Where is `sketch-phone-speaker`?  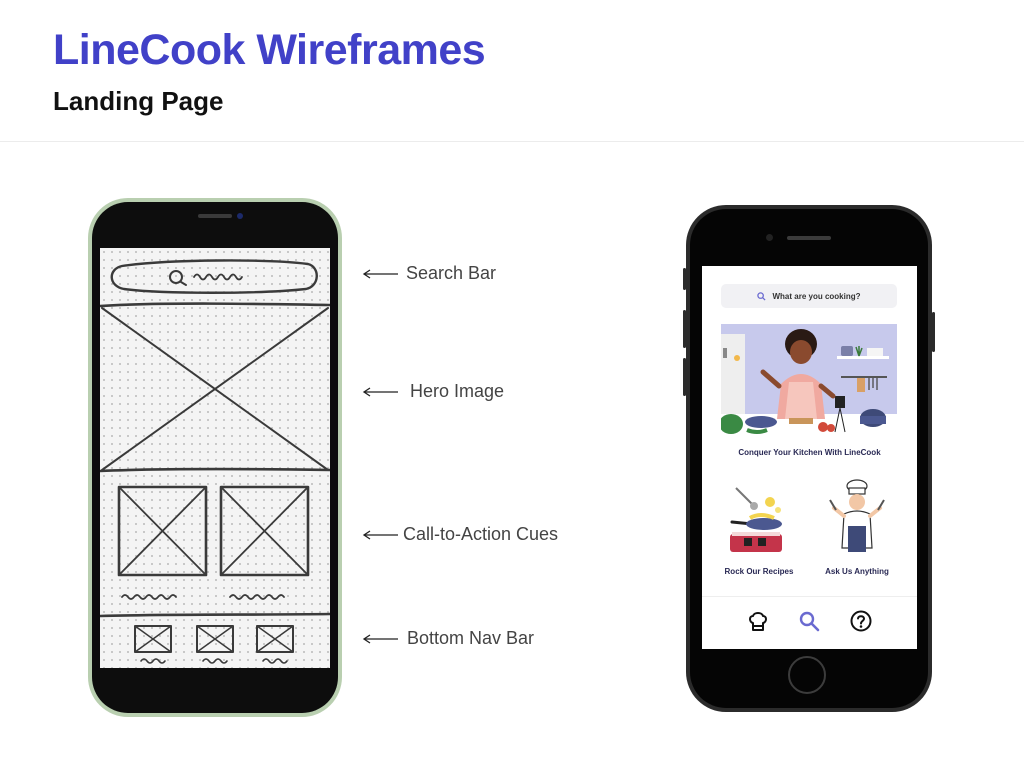
sketch-phone-speaker is located at coordinates (215, 216).